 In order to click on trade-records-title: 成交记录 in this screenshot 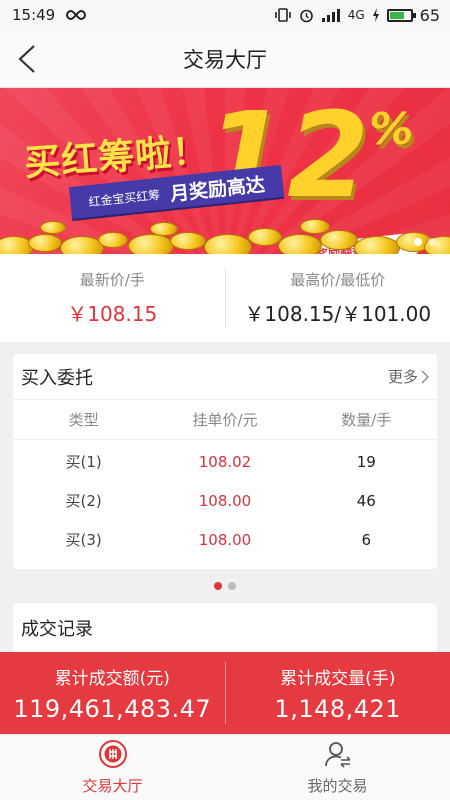, I will do `click(57, 629)`.